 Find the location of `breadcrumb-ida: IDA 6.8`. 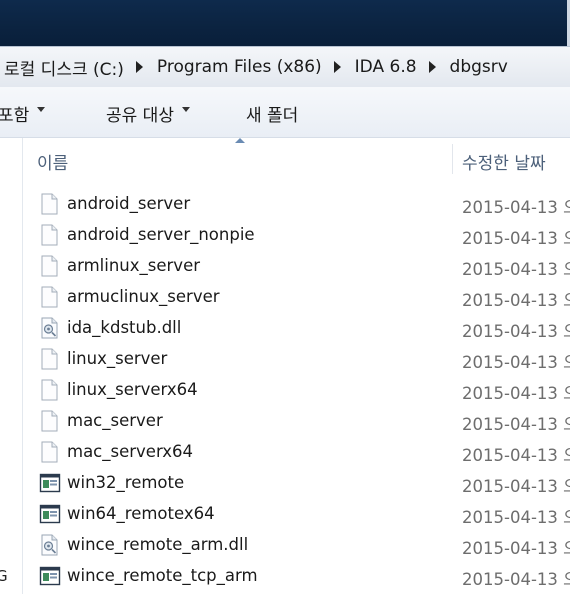

breadcrumb-ida: IDA 6.8 is located at coordinates (386, 67).